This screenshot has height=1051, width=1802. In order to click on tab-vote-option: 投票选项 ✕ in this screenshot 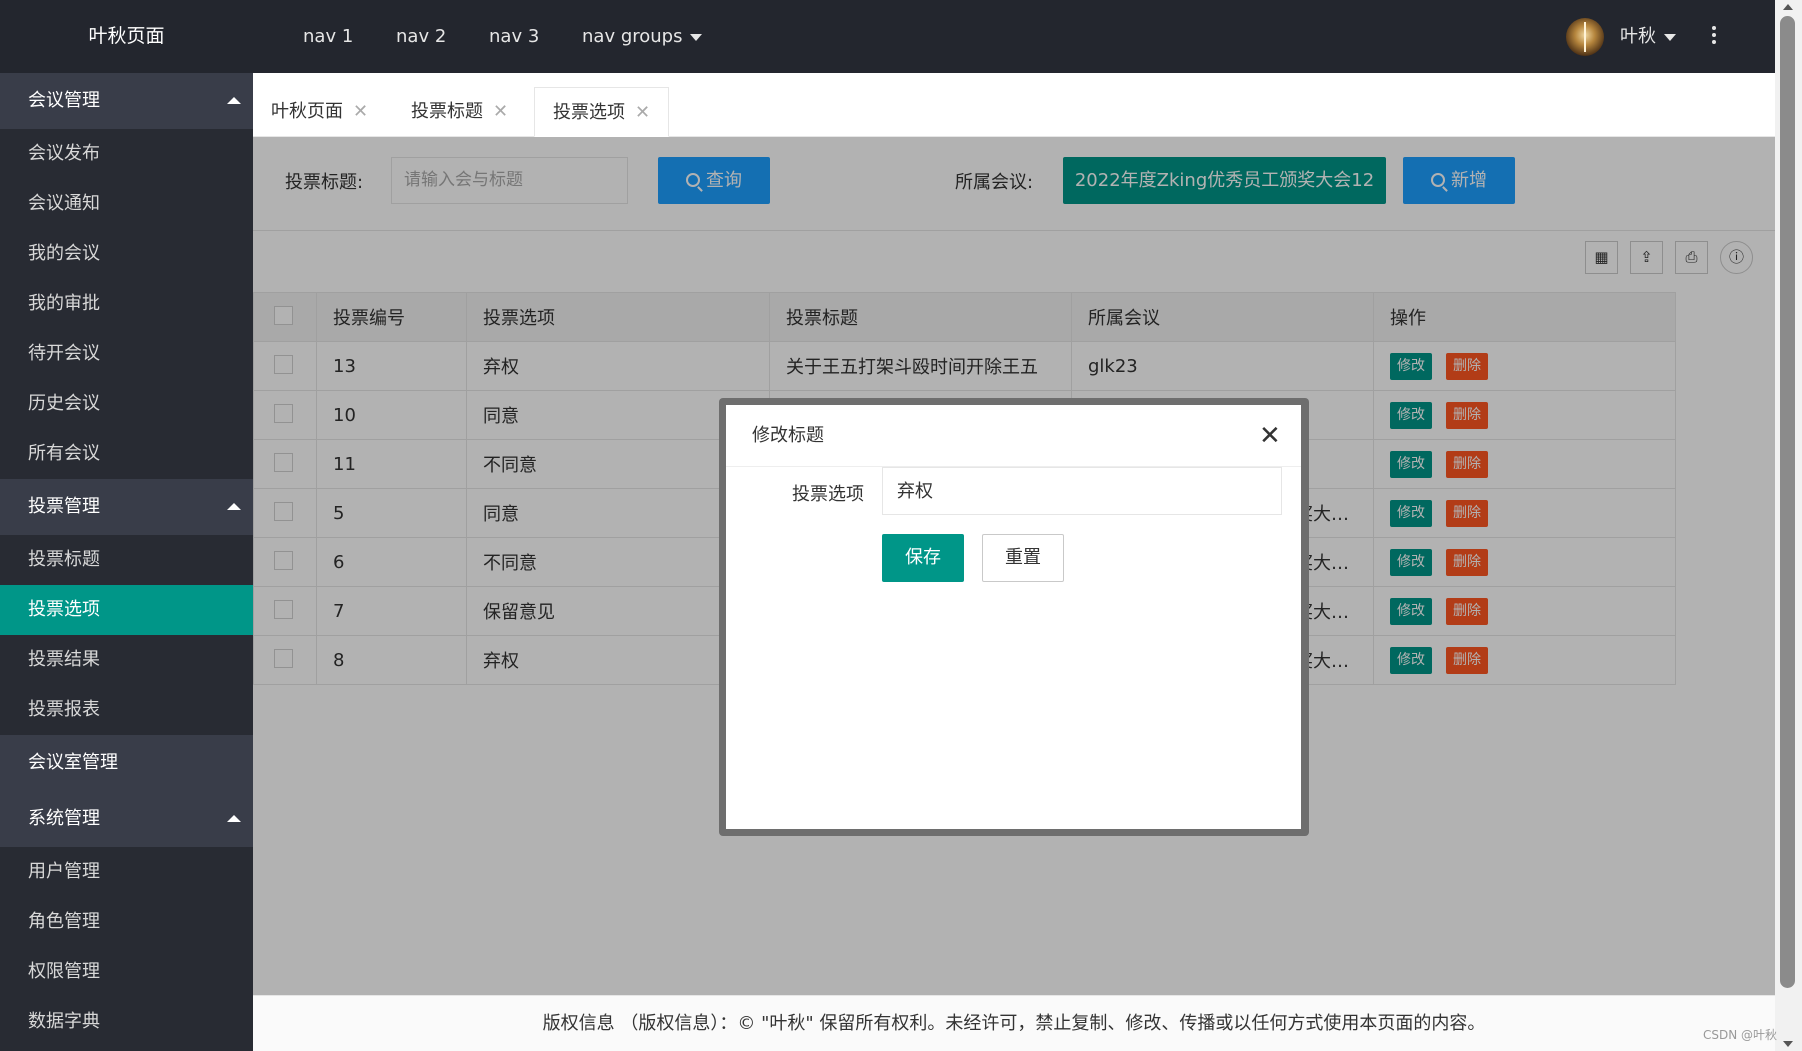, I will do `click(602, 112)`.